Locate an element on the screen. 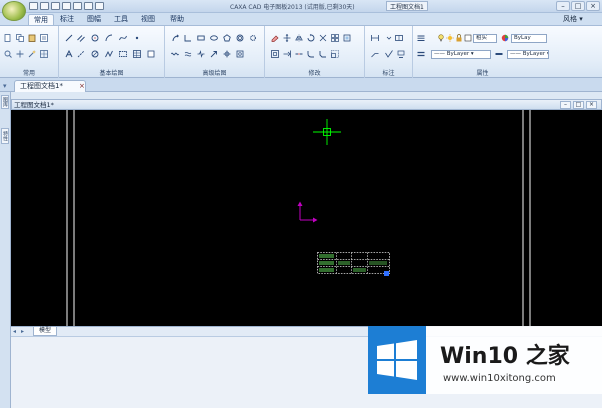 This screenshot has height=408, width=602. ring-icon is located at coordinates (240, 38).